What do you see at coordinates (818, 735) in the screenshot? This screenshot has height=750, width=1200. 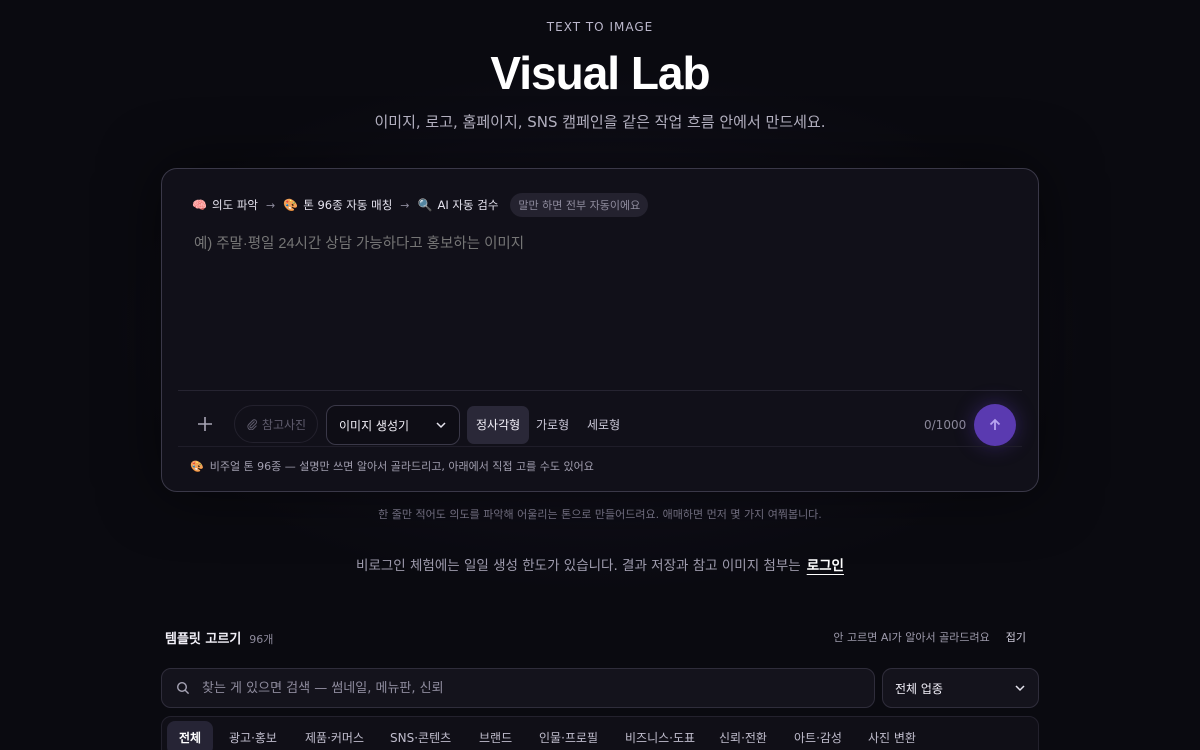 I see `category-tab-art: 아트·감성` at bounding box center [818, 735].